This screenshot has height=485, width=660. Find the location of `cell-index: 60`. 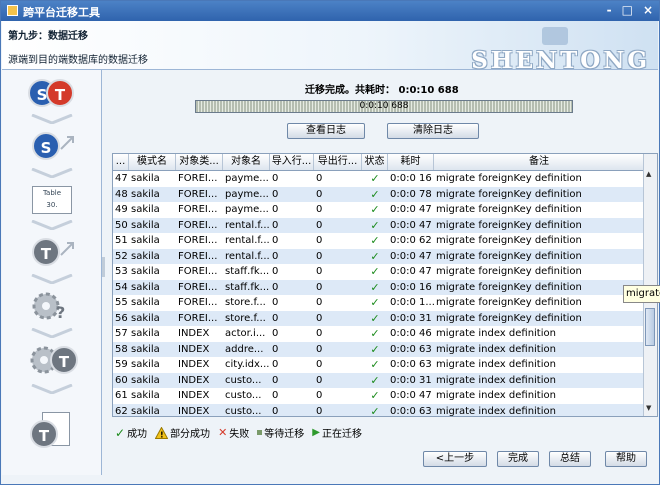

cell-index: 60 is located at coordinates (121, 380).